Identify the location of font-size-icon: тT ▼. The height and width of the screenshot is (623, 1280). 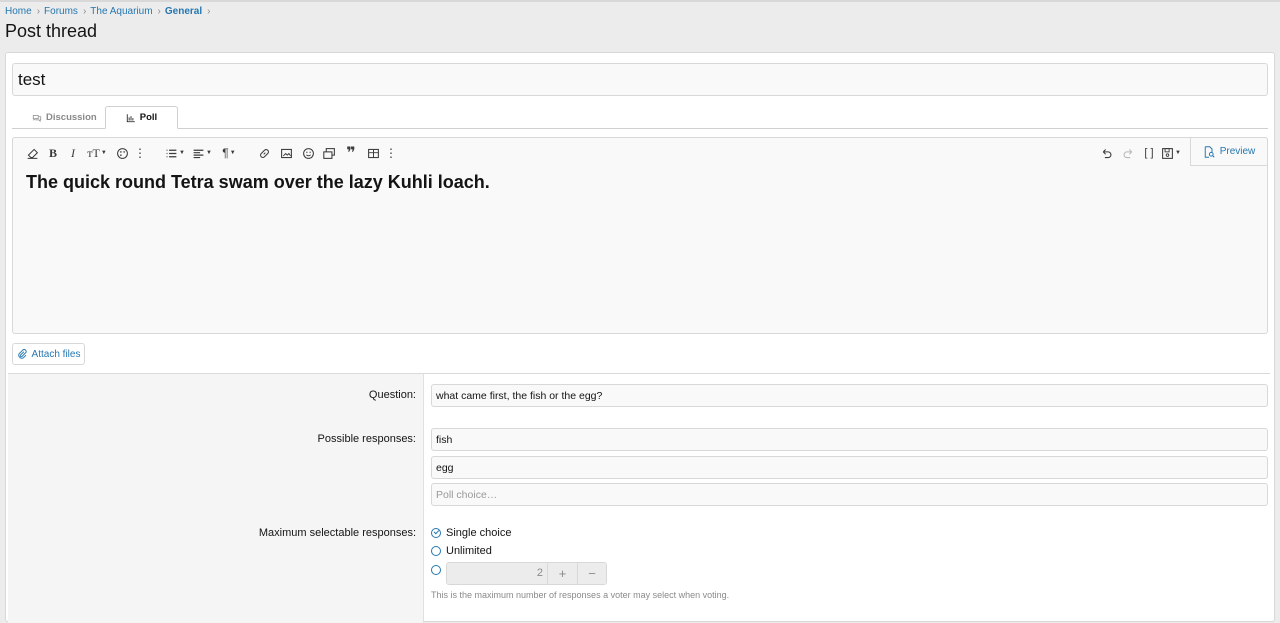
(97, 153).